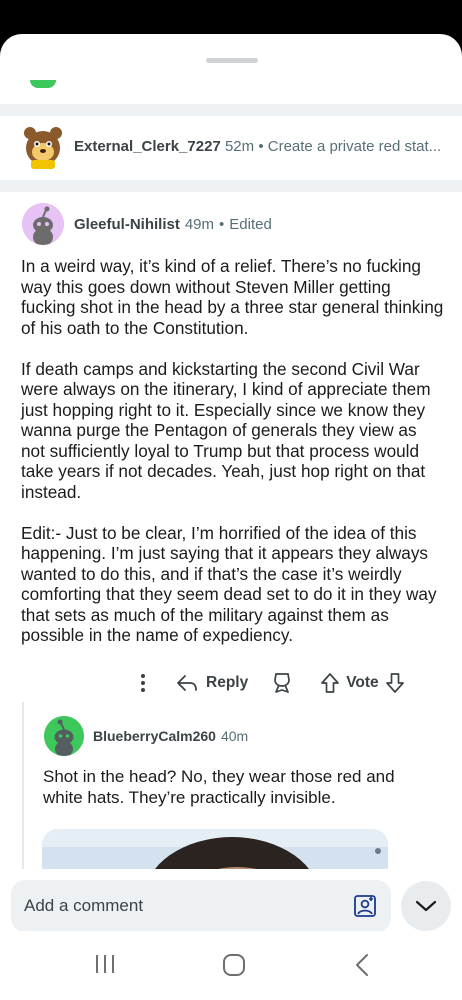  What do you see at coordinates (199, 224) in the screenshot?
I see `comment-age: 49m` at bounding box center [199, 224].